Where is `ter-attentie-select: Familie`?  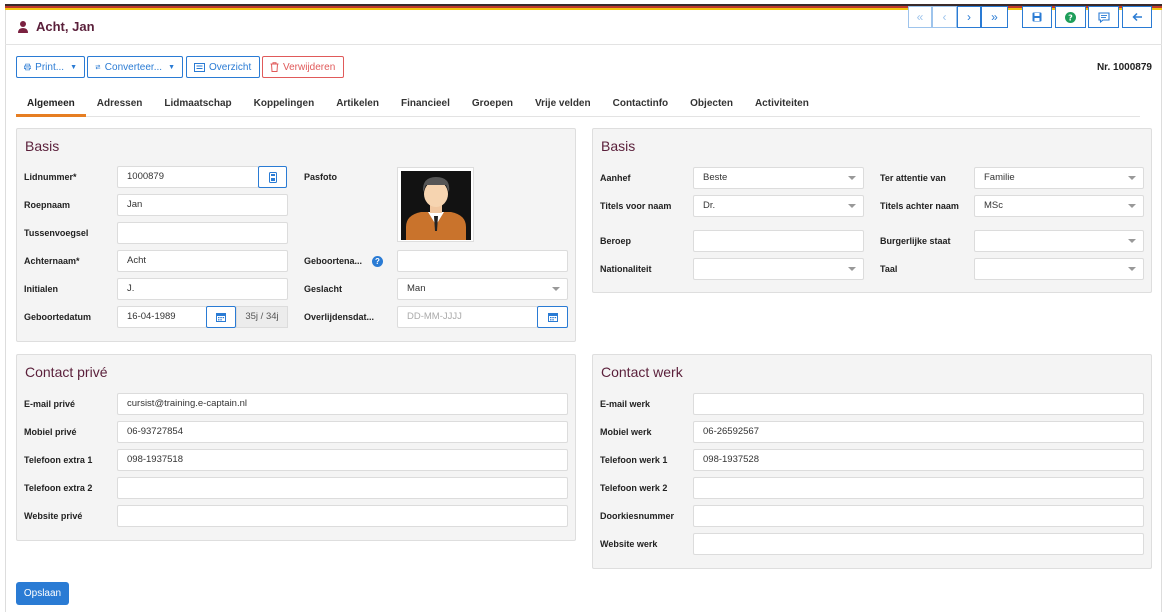
ter-attentie-select: Familie is located at coordinates (1059, 178).